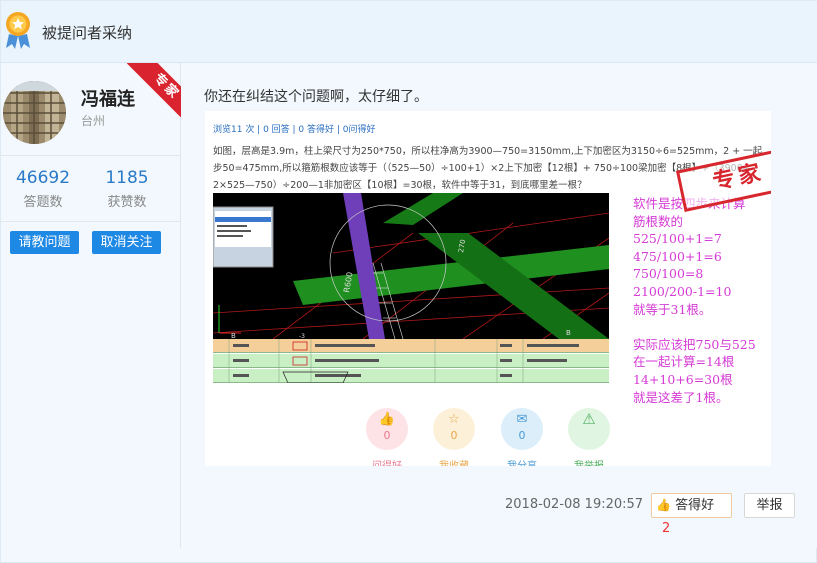 This screenshot has height=563, width=817. I want to click on annotation-line: 475/100+1=6, so click(677, 256).